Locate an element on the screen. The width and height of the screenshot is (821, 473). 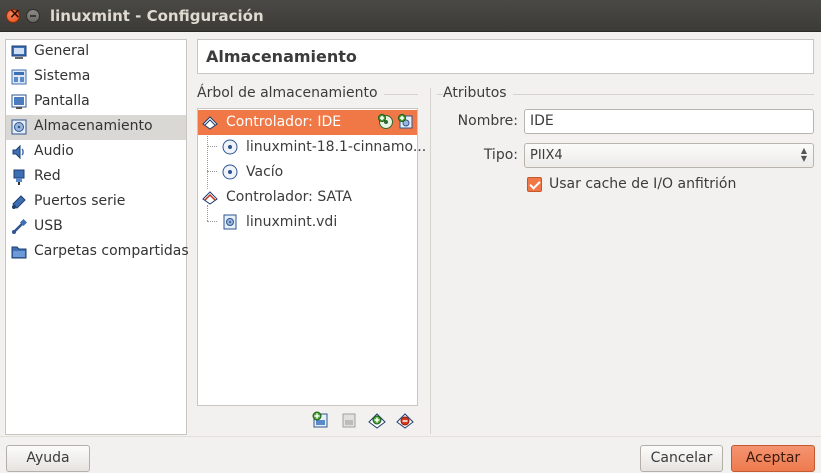
panel-separator is located at coordinates (430, 261).